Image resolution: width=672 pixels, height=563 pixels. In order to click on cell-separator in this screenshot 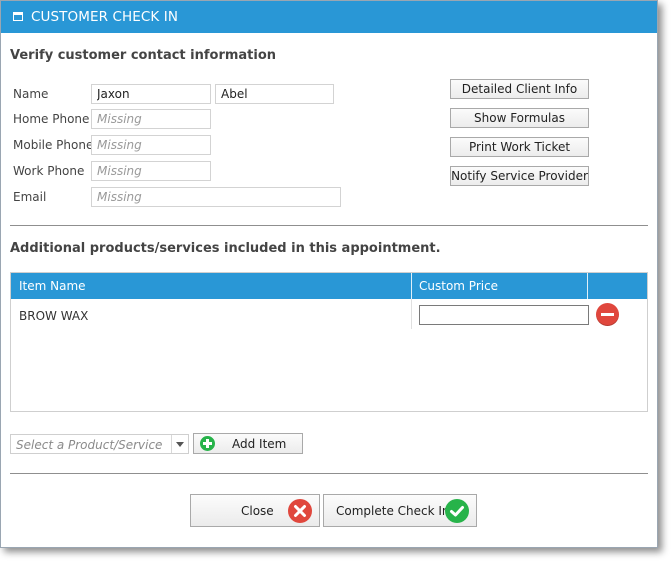, I will do `click(411, 314)`.